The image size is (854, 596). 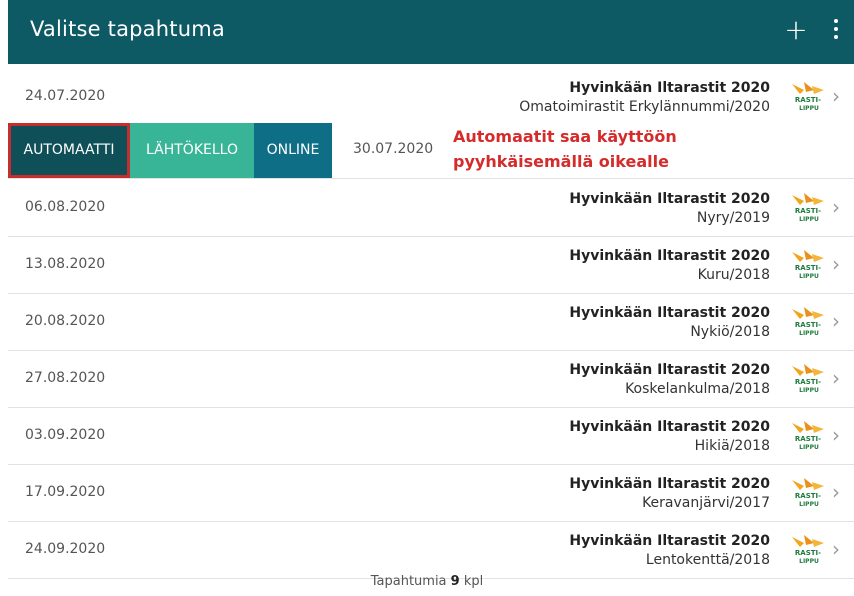 What do you see at coordinates (836, 32) in the screenshot?
I see `more-vertical-icon` at bounding box center [836, 32].